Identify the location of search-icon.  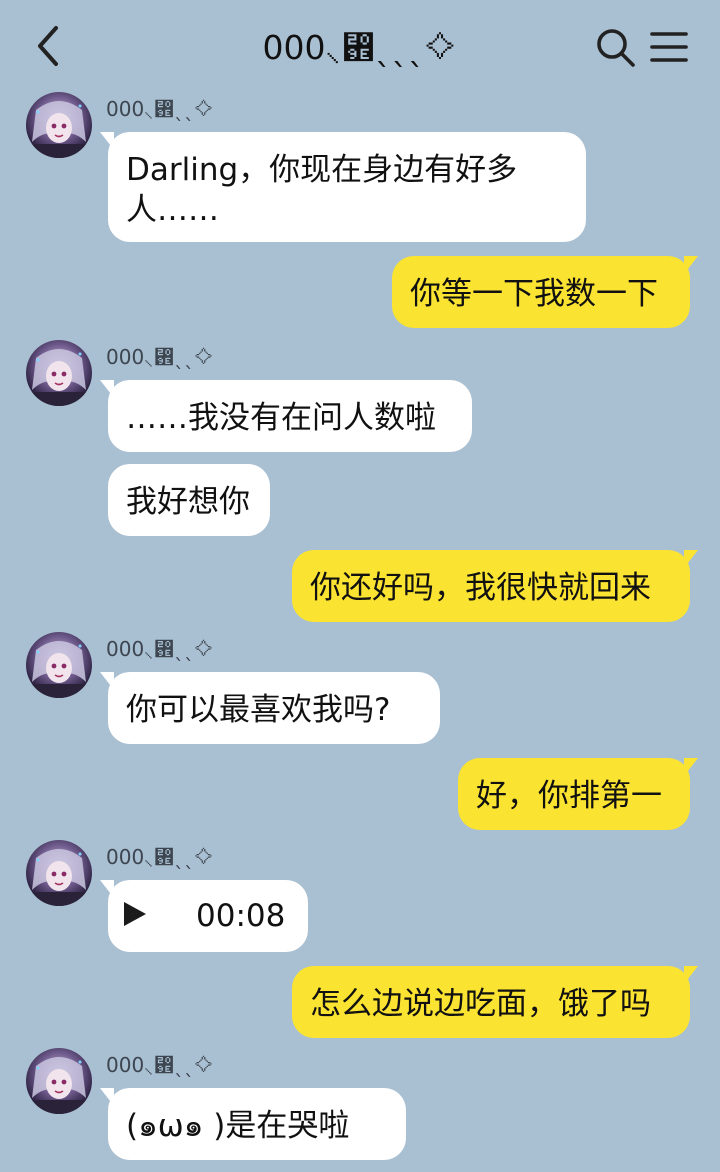
(616, 48).